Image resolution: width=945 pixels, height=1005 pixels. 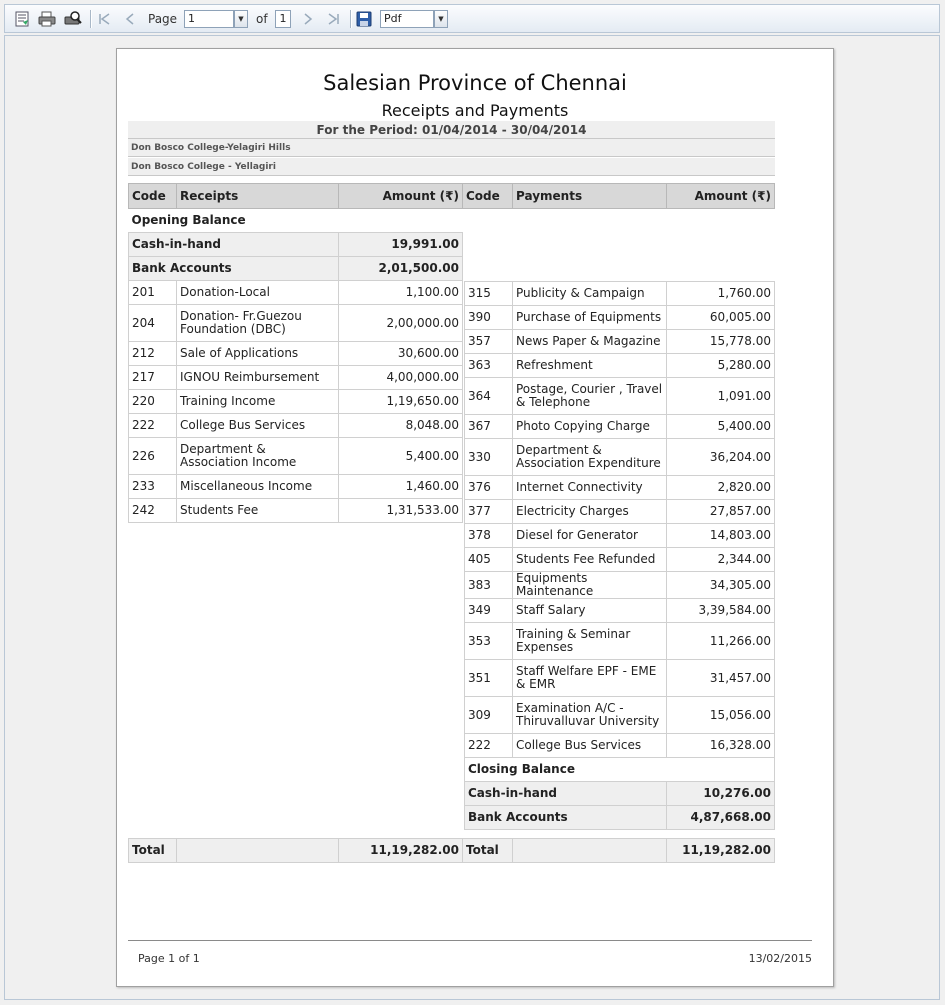 What do you see at coordinates (720, 396) in the screenshot?
I see `row-amount: 1,091.00` at bounding box center [720, 396].